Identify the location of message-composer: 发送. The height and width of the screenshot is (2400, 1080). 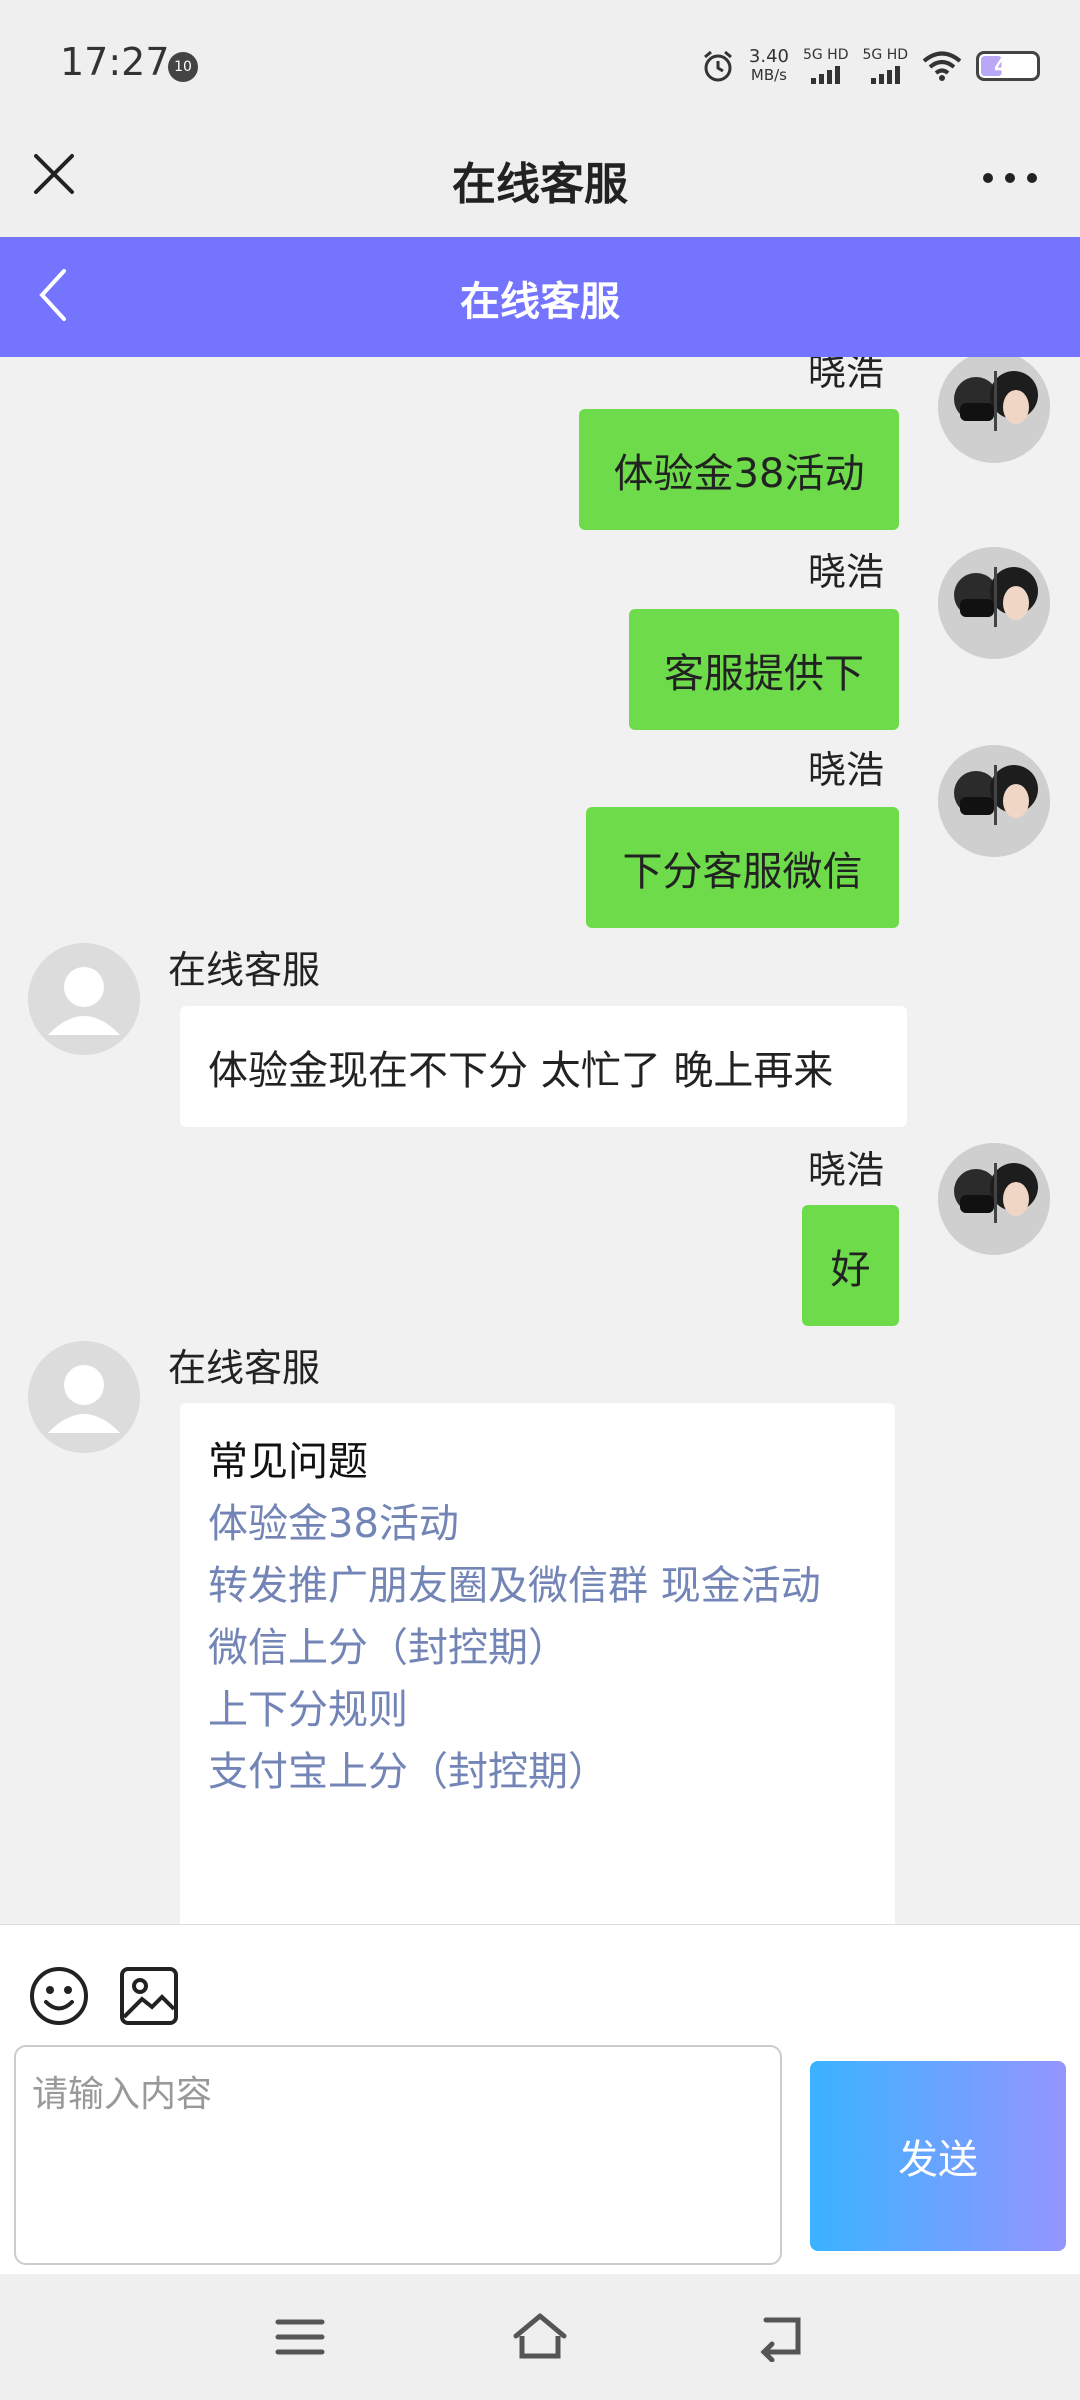
(540, 2099).